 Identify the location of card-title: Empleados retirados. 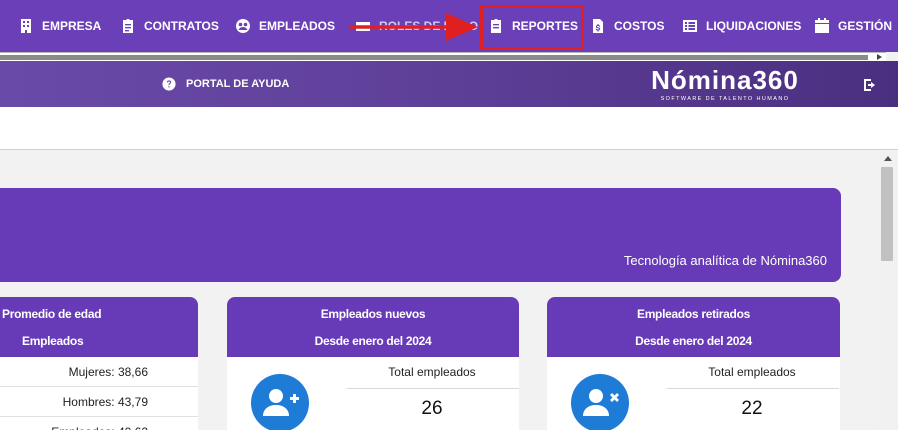
(693, 314).